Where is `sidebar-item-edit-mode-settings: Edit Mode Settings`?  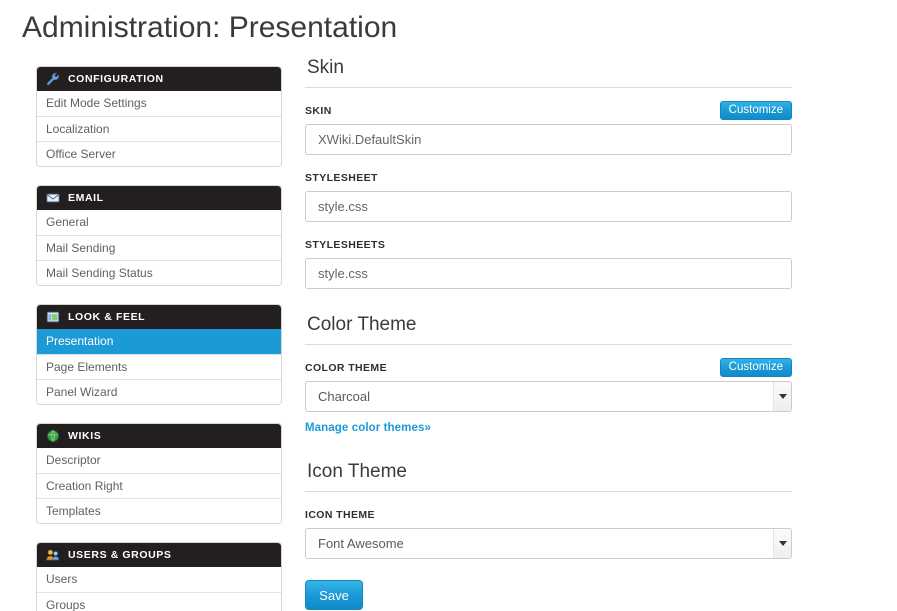 sidebar-item-edit-mode-settings: Edit Mode Settings is located at coordinates (159, 103).